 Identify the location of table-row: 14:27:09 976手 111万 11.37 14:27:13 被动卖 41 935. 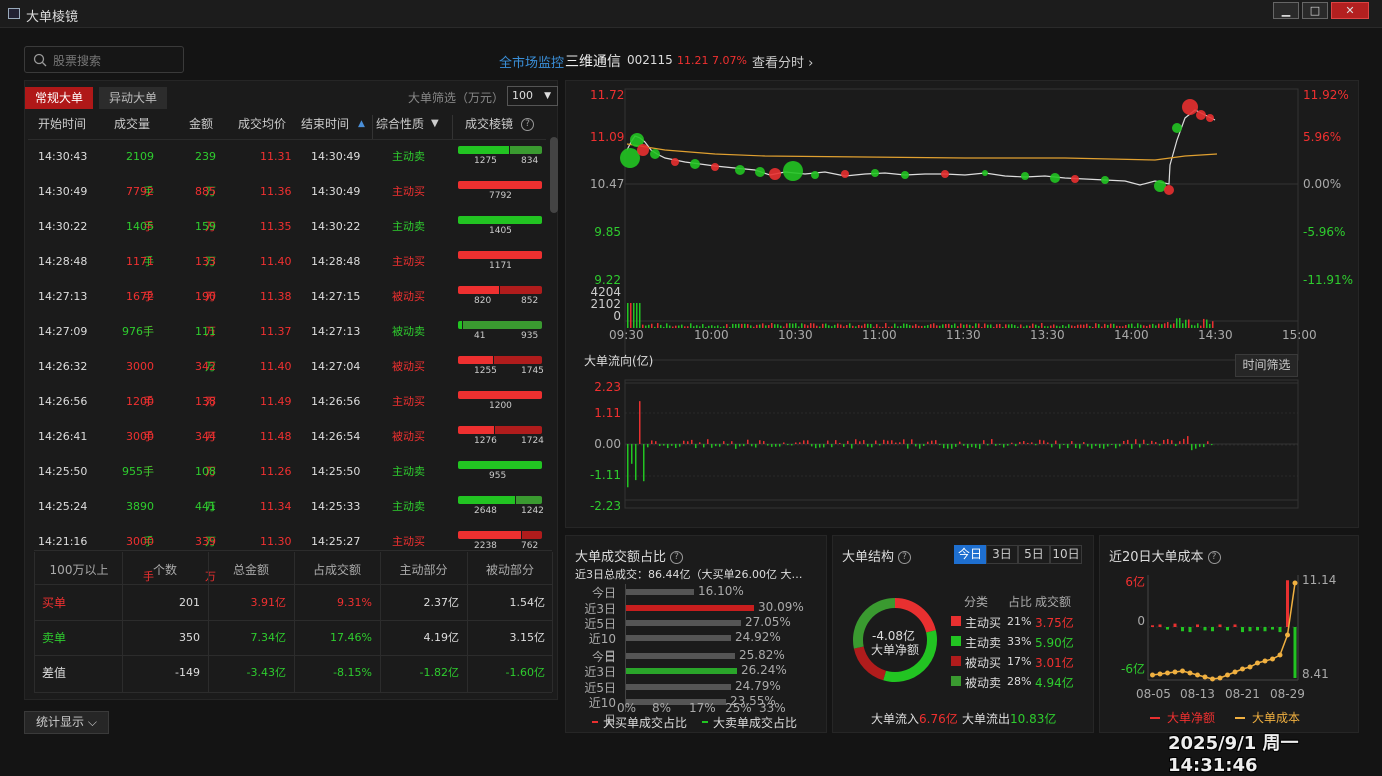
(287, 331).